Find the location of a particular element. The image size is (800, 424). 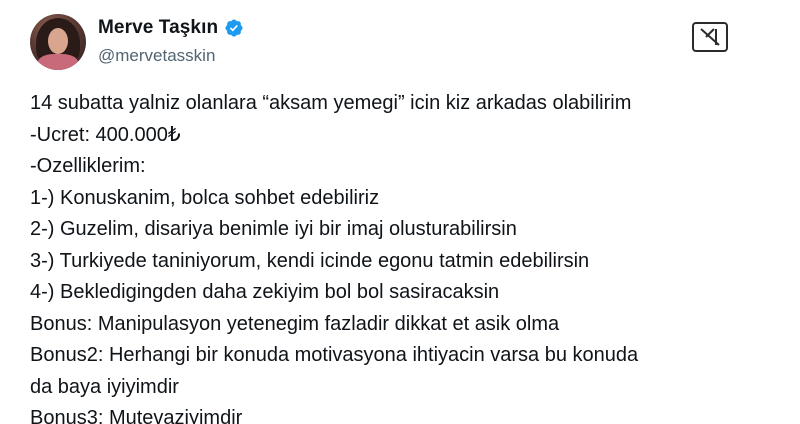

x-logo-icon is located at coordinates (710, 37).